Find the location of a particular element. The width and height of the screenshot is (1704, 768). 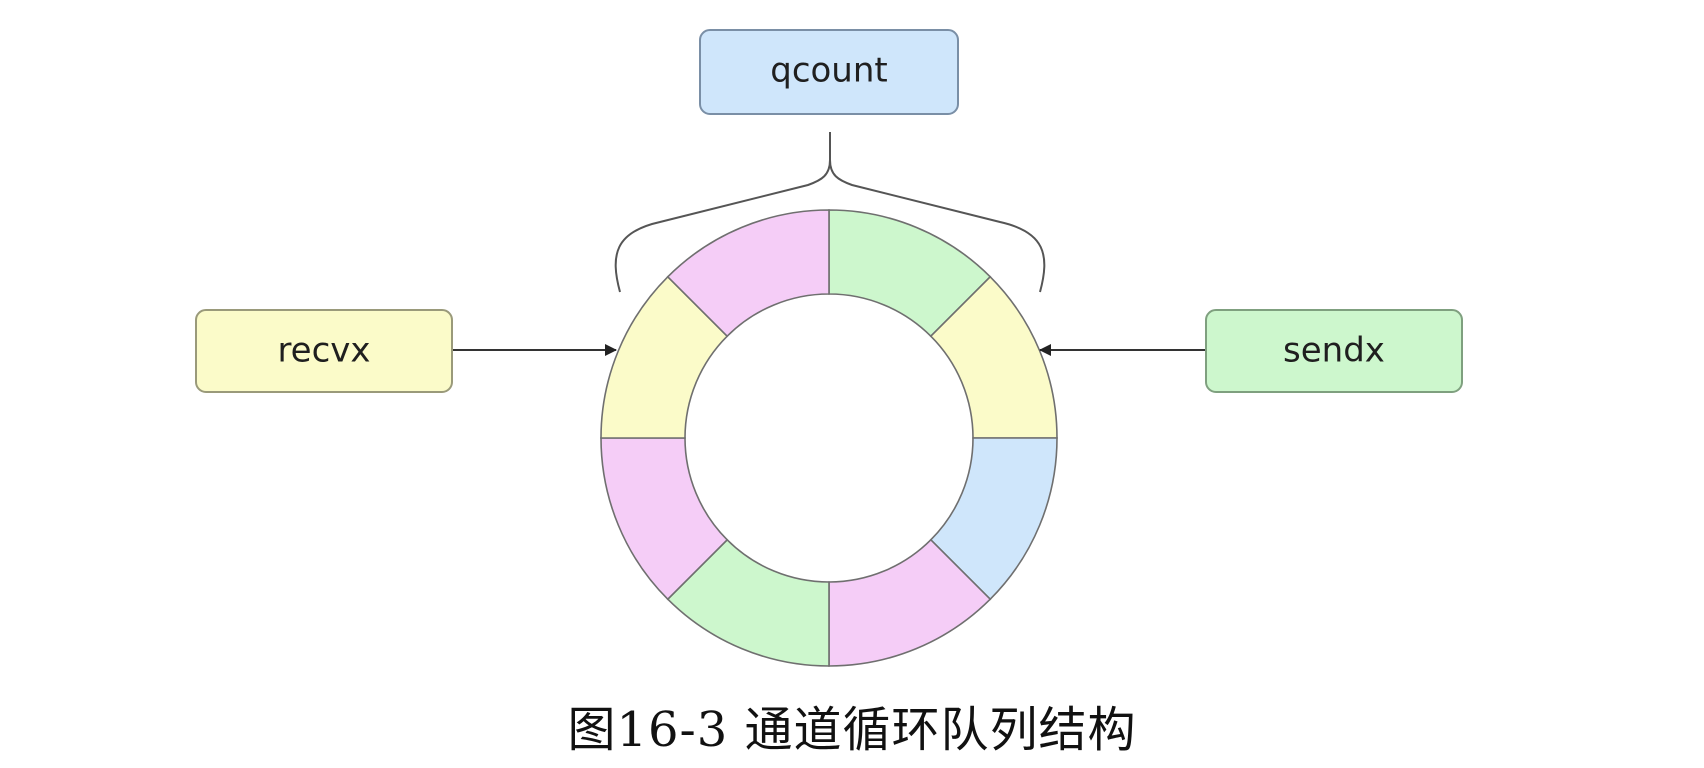

qcount-label: qcount is located at coordinates (829, 71).